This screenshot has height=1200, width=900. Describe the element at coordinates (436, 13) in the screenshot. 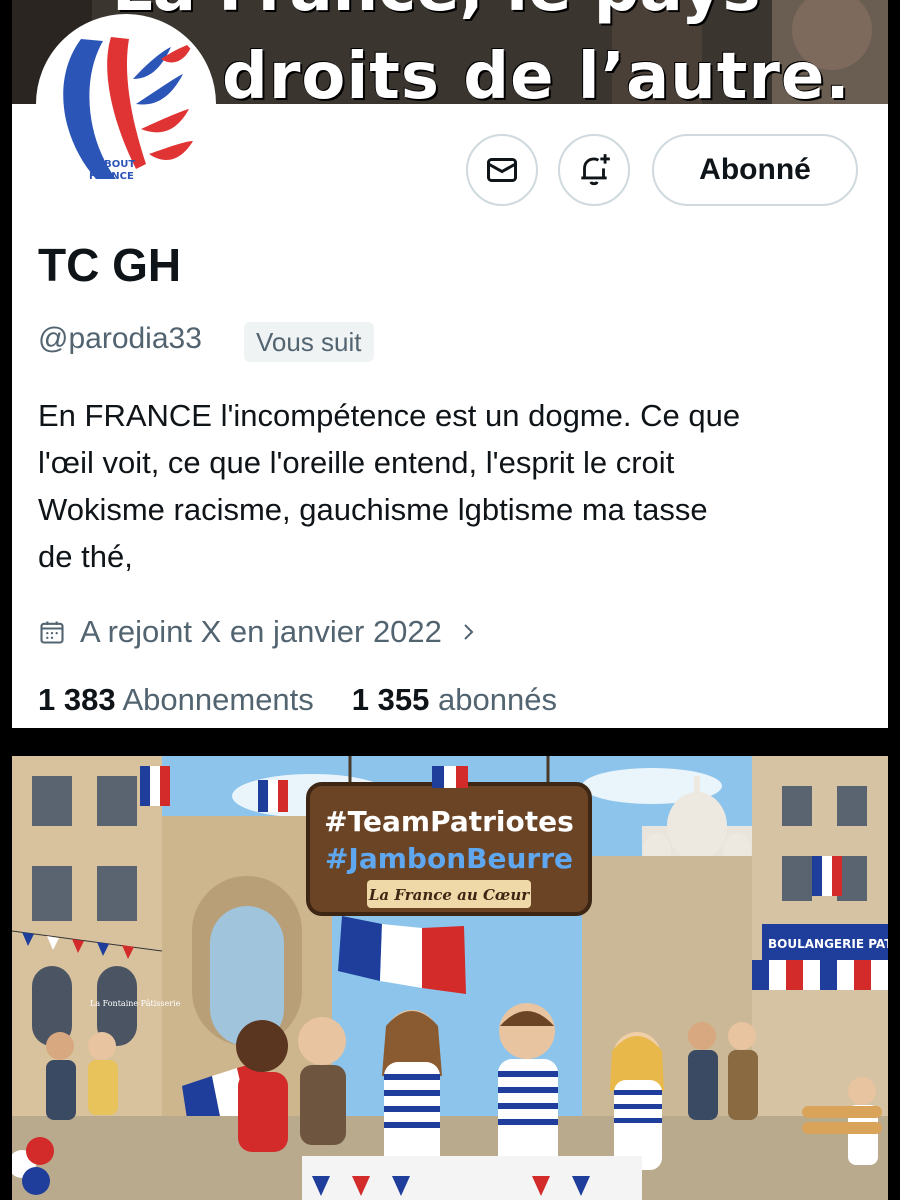

I see `banner-text-top: La France, le pays` at that location.